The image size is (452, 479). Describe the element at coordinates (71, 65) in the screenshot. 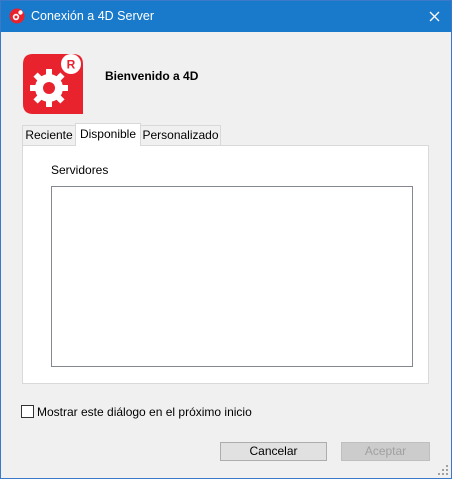

I see `svg-text: R` at that location.